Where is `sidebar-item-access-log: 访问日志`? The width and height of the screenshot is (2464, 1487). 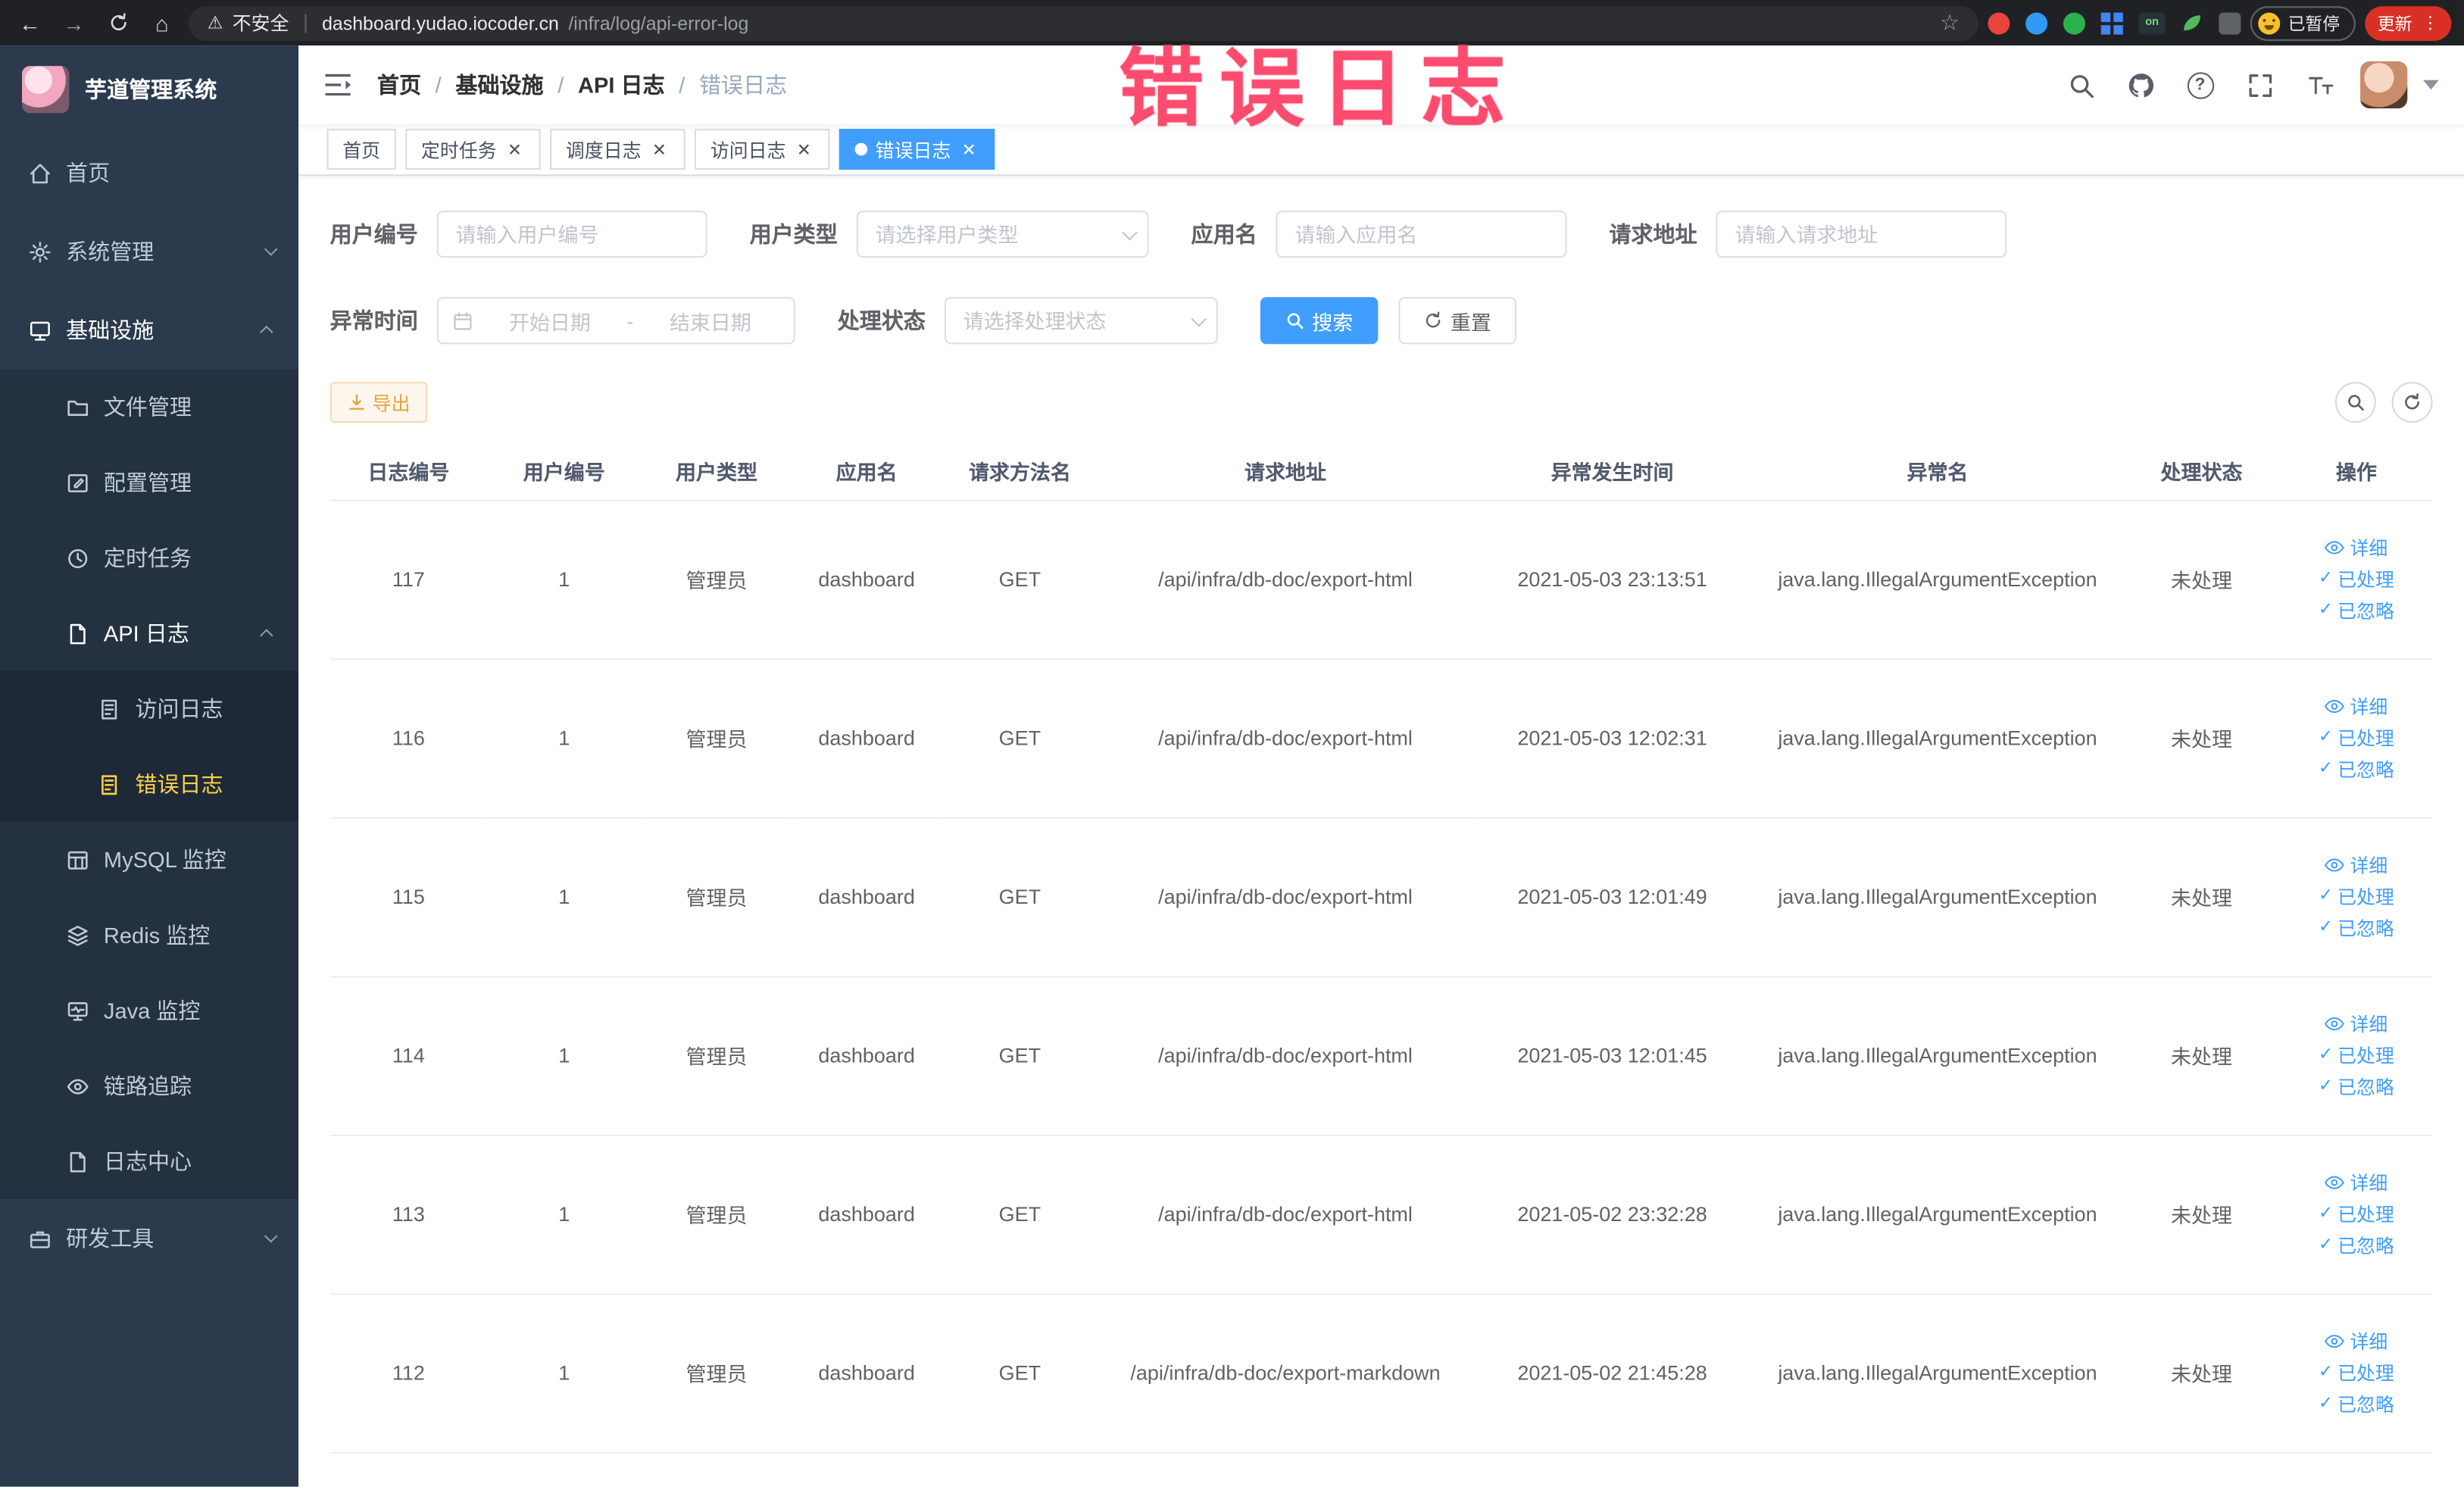
sidebar-item-access-log: 访问日志 is located at coordinates (149, 708).